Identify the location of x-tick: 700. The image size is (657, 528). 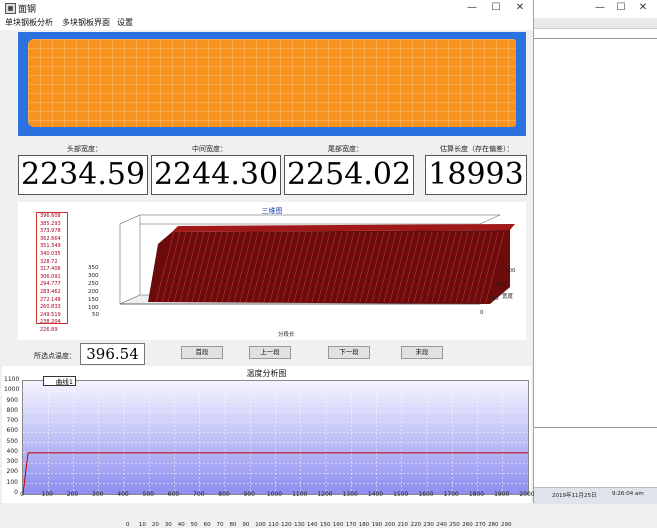
(199, 494).